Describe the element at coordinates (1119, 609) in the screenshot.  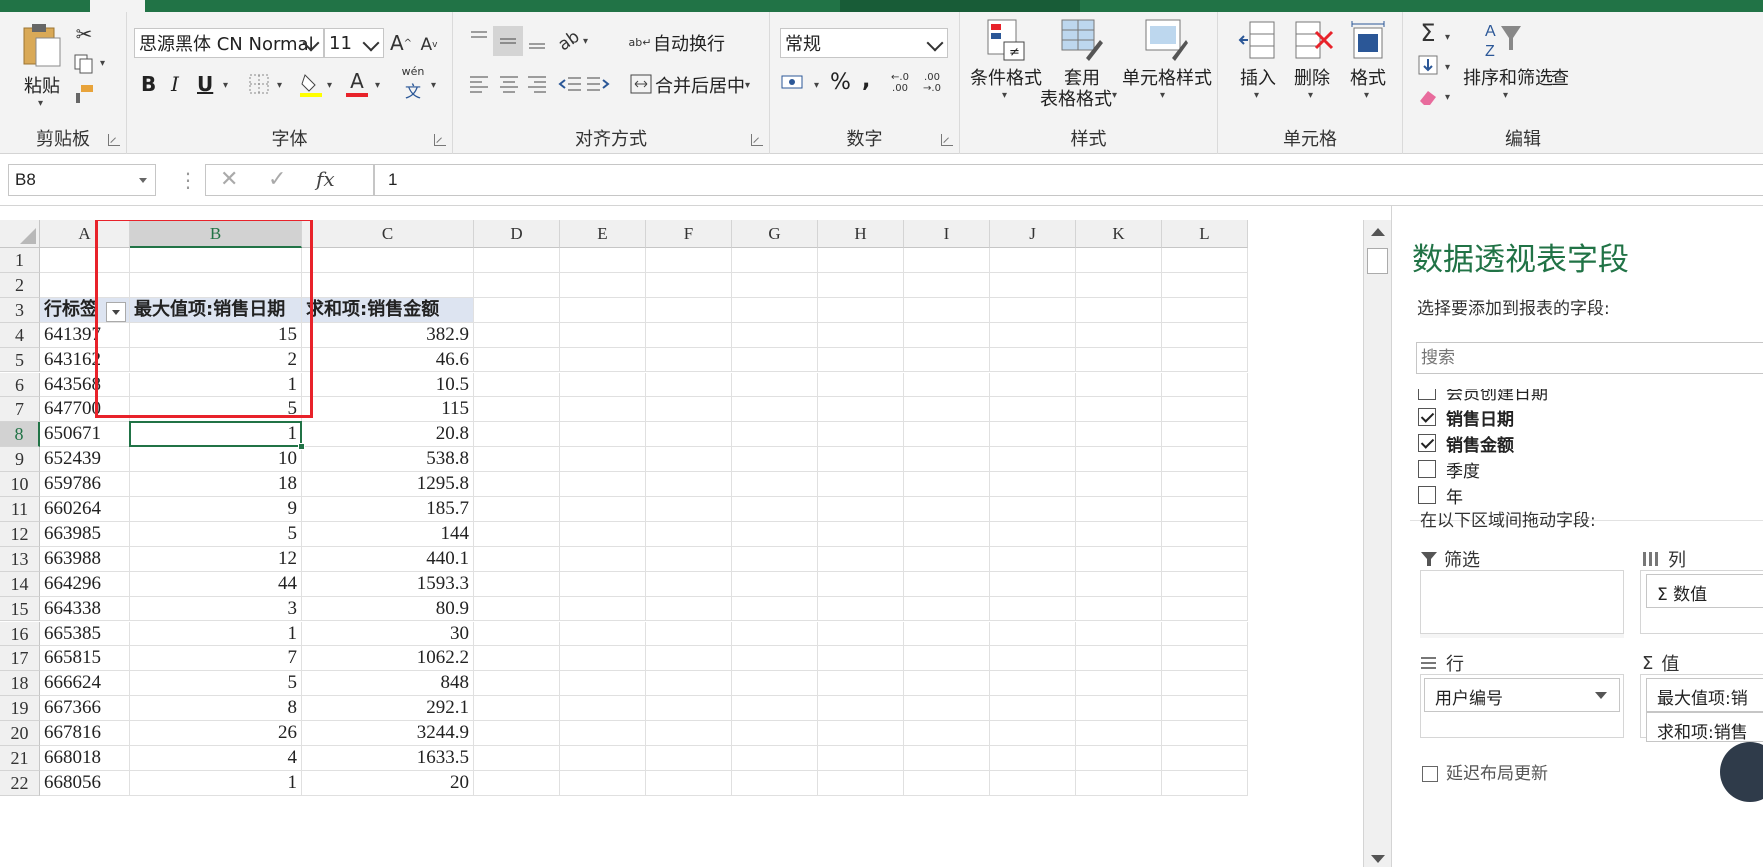
I see `cell-k15` at that location.